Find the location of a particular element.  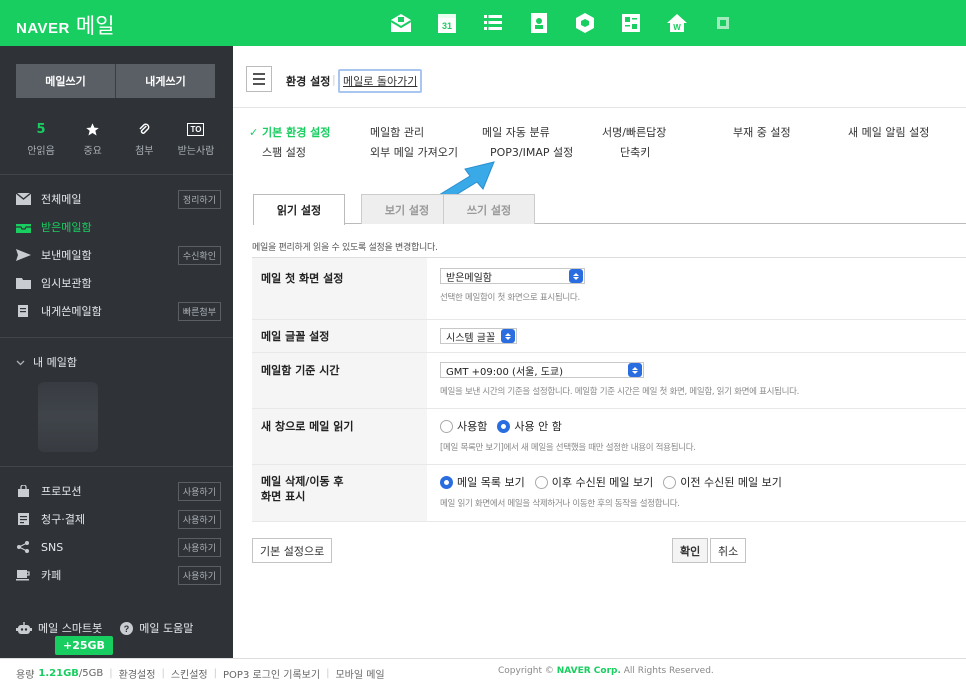

brand-logo: NAVER 메일 is located at coordinates (65, 25).